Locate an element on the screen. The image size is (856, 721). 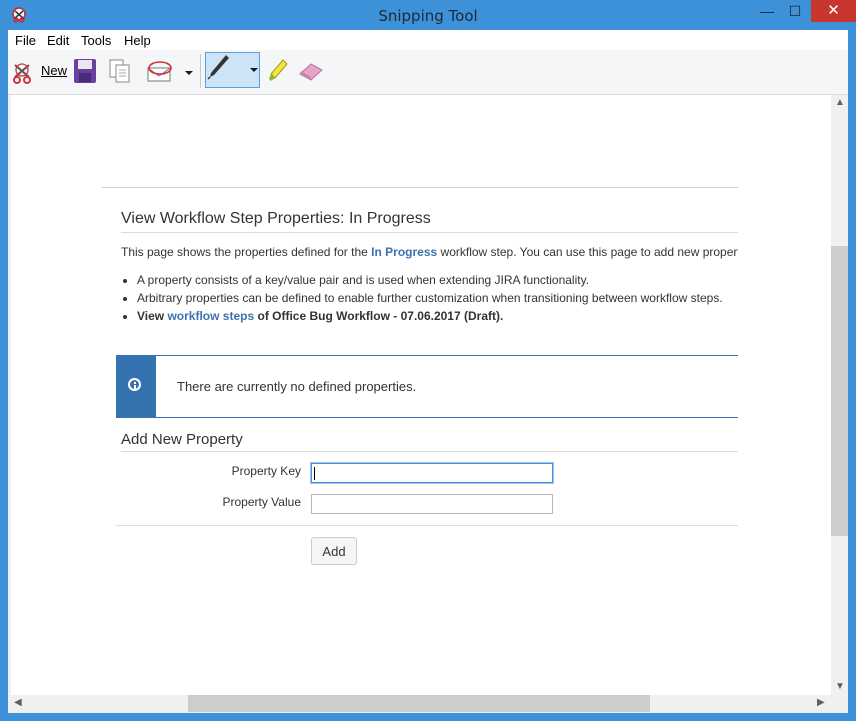
title-bar: Snipping Tool — ☐ ✕ is located at coordinates (428, 15).